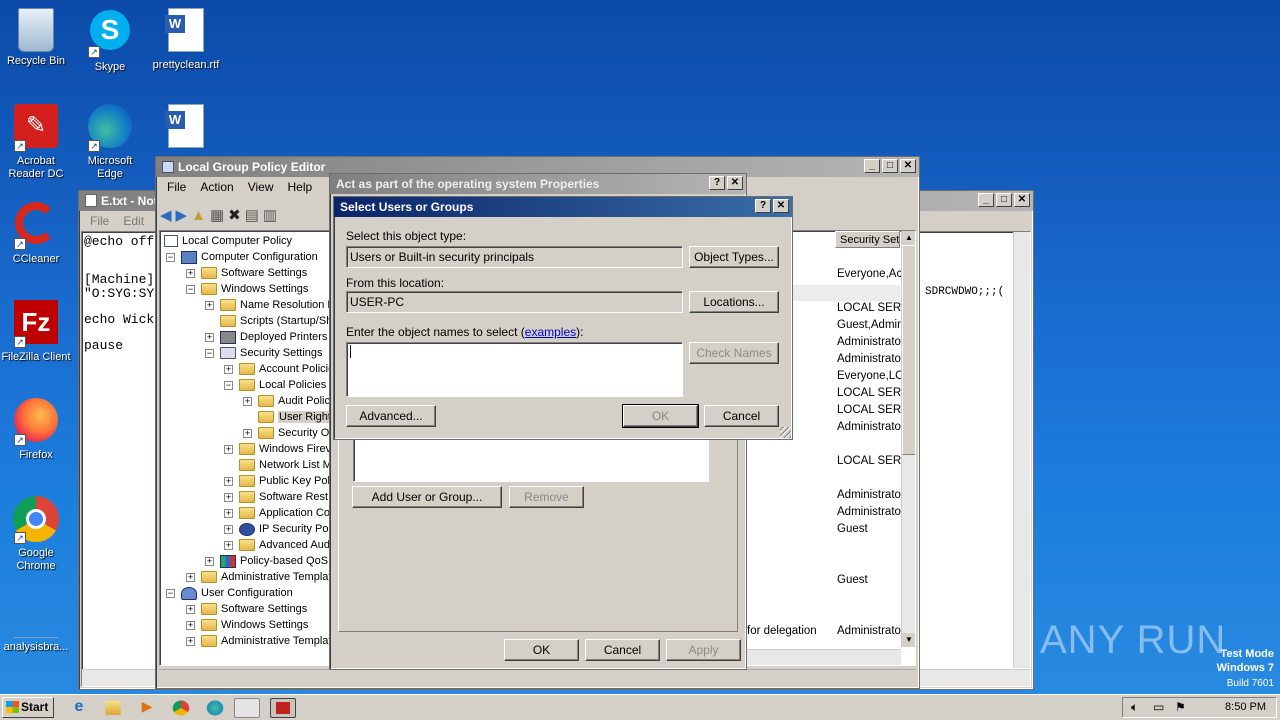 The width and height of the screenshot is (1280, 720). I want to click on tree-node: + Advanced Aud, so click(277, 545).